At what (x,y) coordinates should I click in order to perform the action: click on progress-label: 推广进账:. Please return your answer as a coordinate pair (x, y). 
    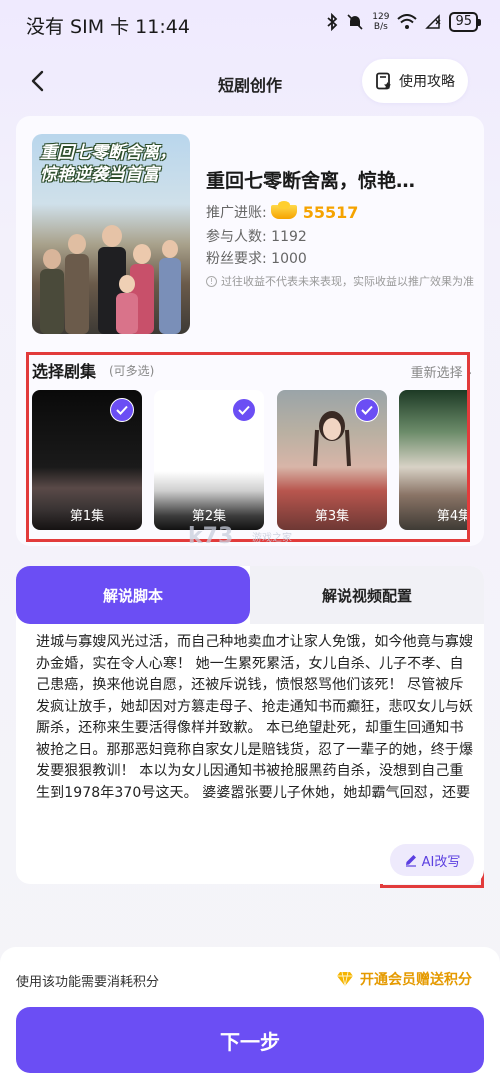
    Looking at the image, I should click on (236, 213).